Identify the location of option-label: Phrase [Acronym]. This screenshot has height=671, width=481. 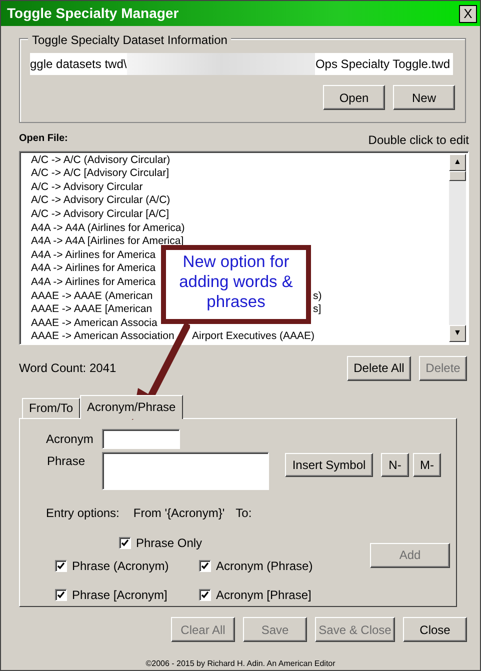
(120, 595).